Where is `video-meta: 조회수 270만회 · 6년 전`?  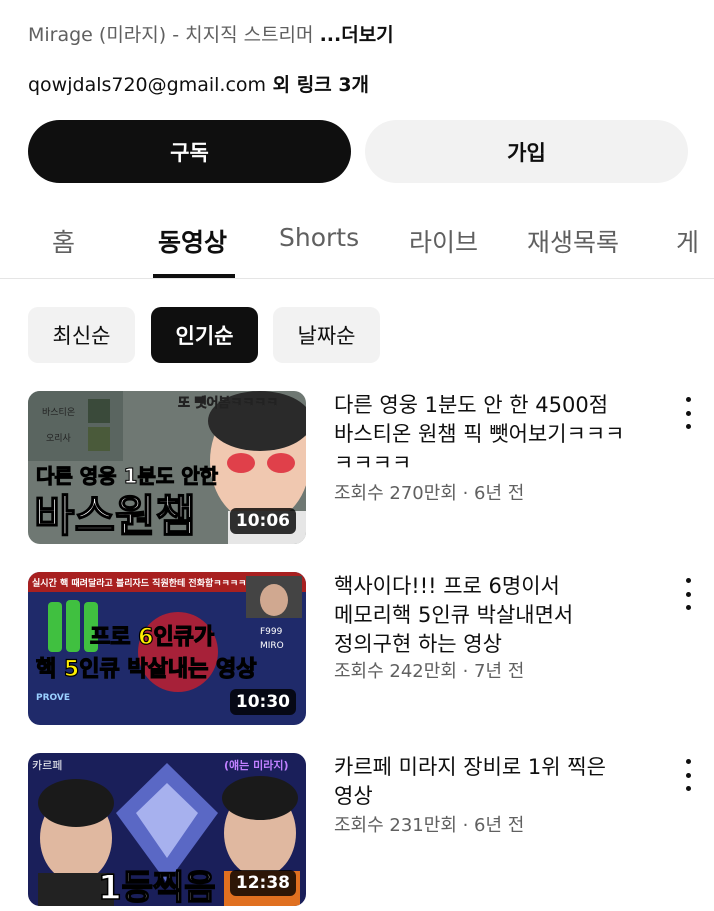
video-meta: 조회수 270만회 · 6년 전 is located at coordinates (429, 493).